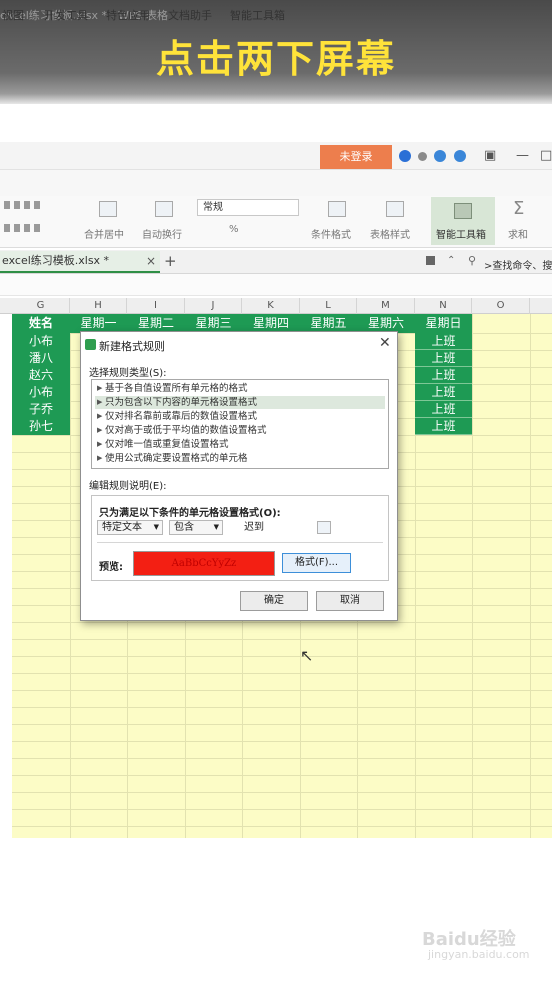 This screenshot has height=983, width=552. What do you see at coordinates (41, 323) in the screenshot?
I see `header-cell-name: 姓名` at bounding box center [41, 323].